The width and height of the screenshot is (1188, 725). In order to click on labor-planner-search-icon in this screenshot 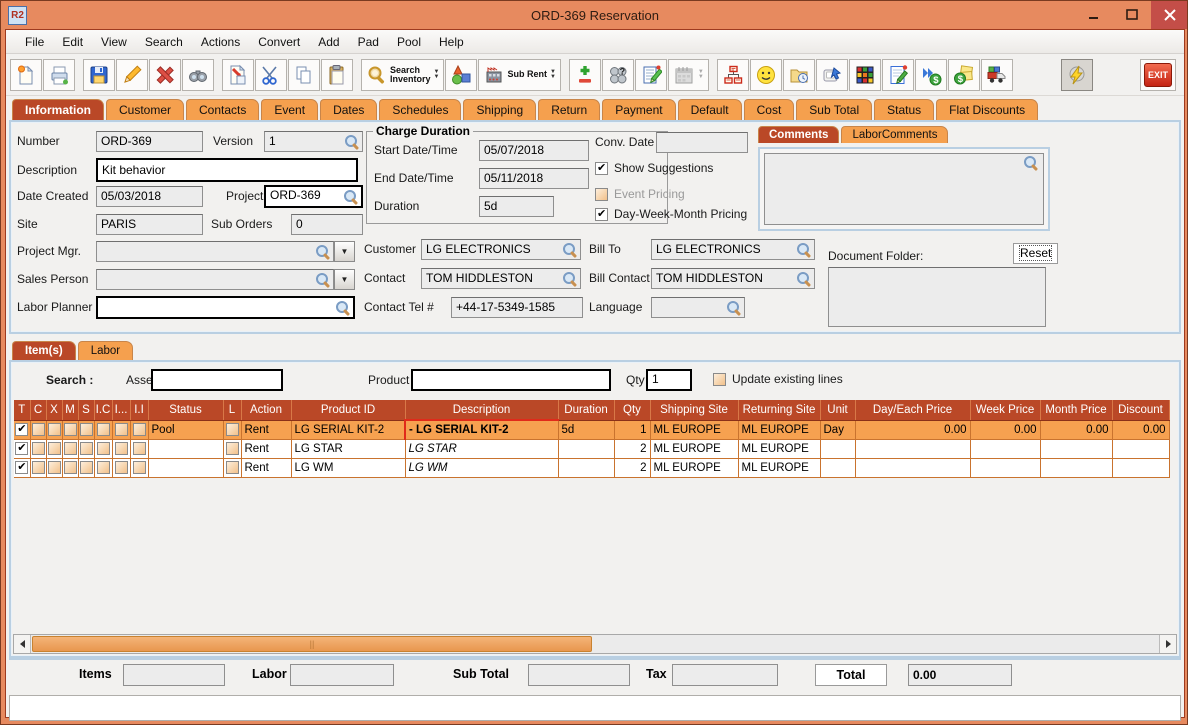, I will do `click(343, 307)`.